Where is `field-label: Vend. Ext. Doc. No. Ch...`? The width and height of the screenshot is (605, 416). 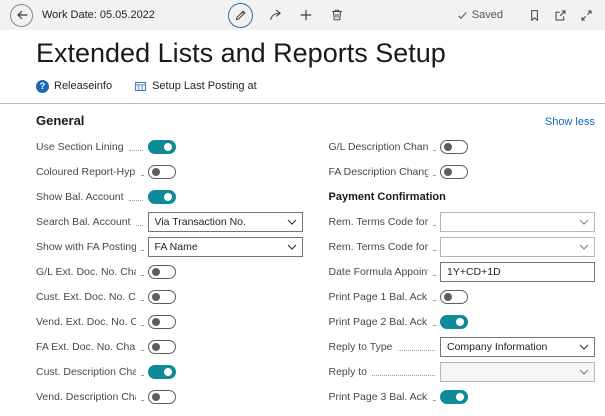
field-label: Vend. Ext. Doc. No. Ch... is located at coordinates (86, 321).